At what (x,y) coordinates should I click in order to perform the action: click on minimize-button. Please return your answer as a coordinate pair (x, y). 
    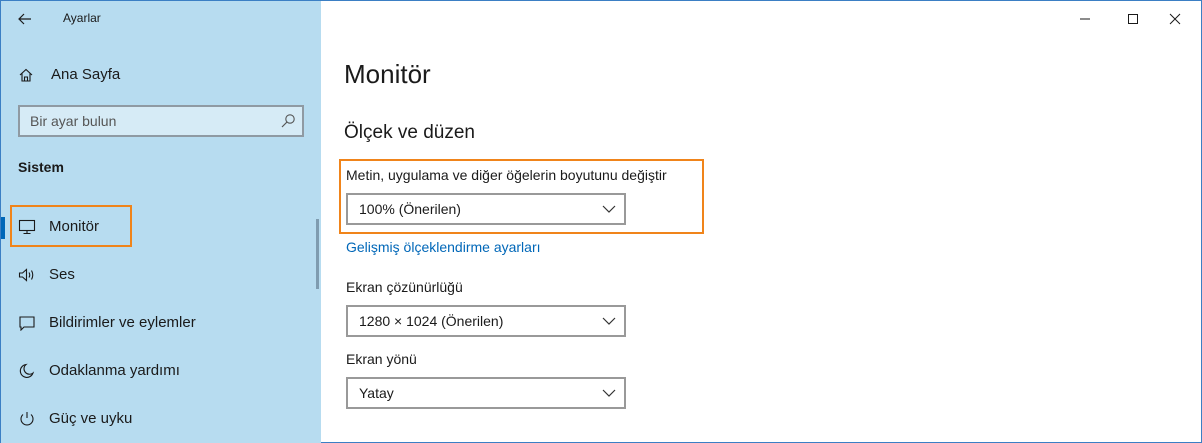
    Looking at the image, I should click on (1085, 19).